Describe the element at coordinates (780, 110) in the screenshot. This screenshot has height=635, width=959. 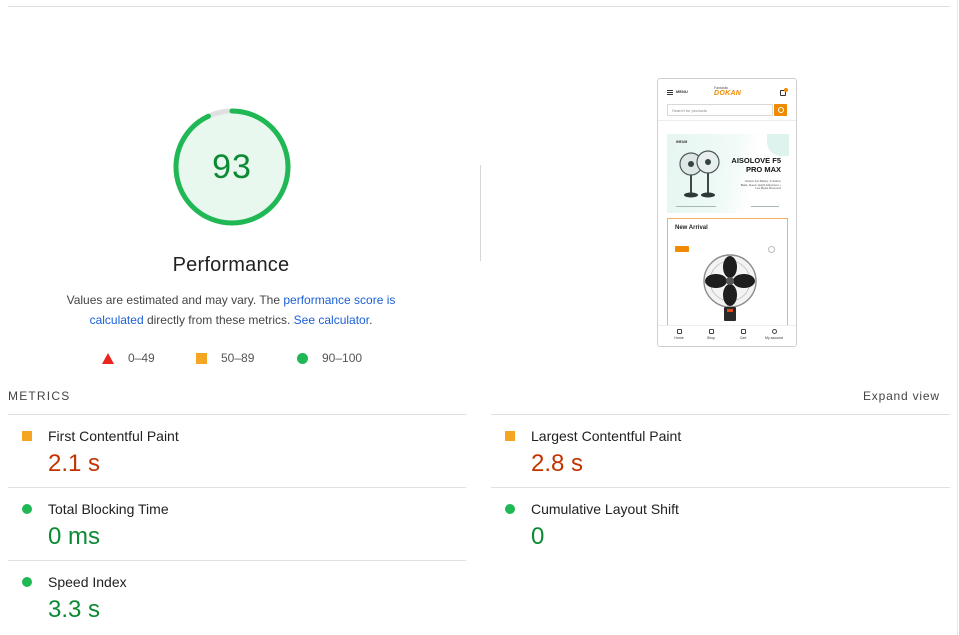
I see `search-icon` at that location.